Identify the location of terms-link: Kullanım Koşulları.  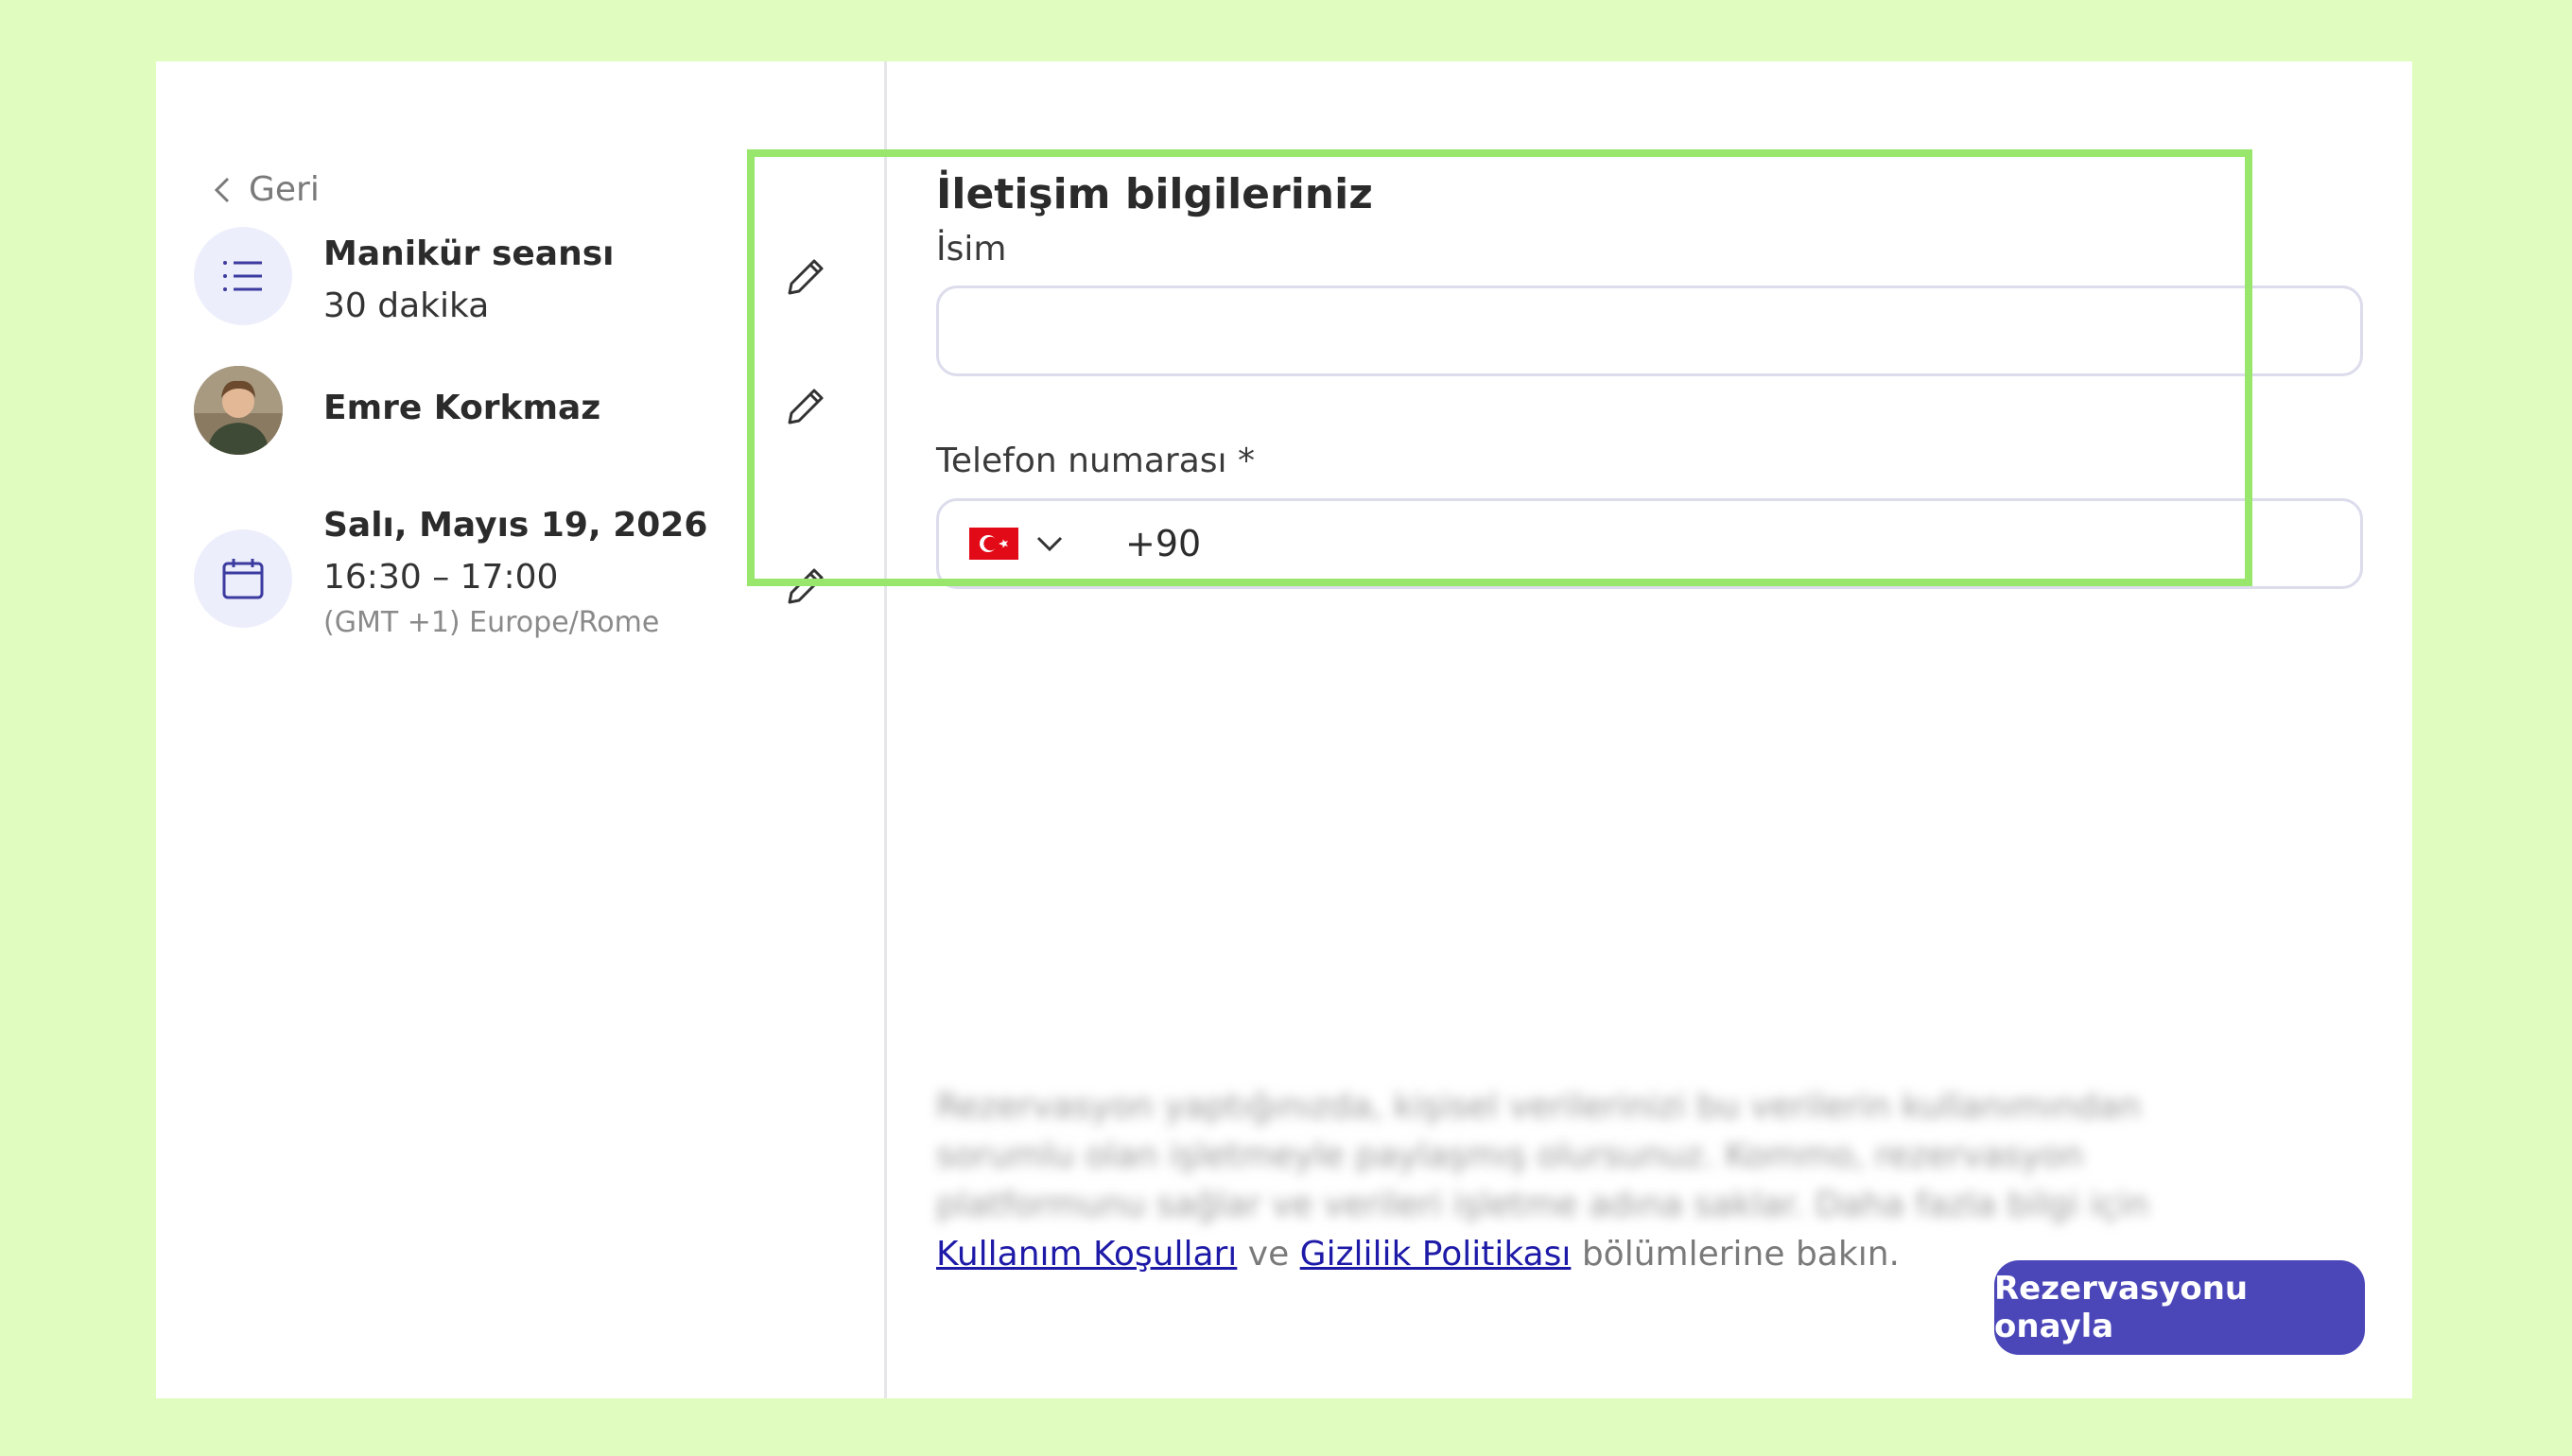
(1086, 1254).